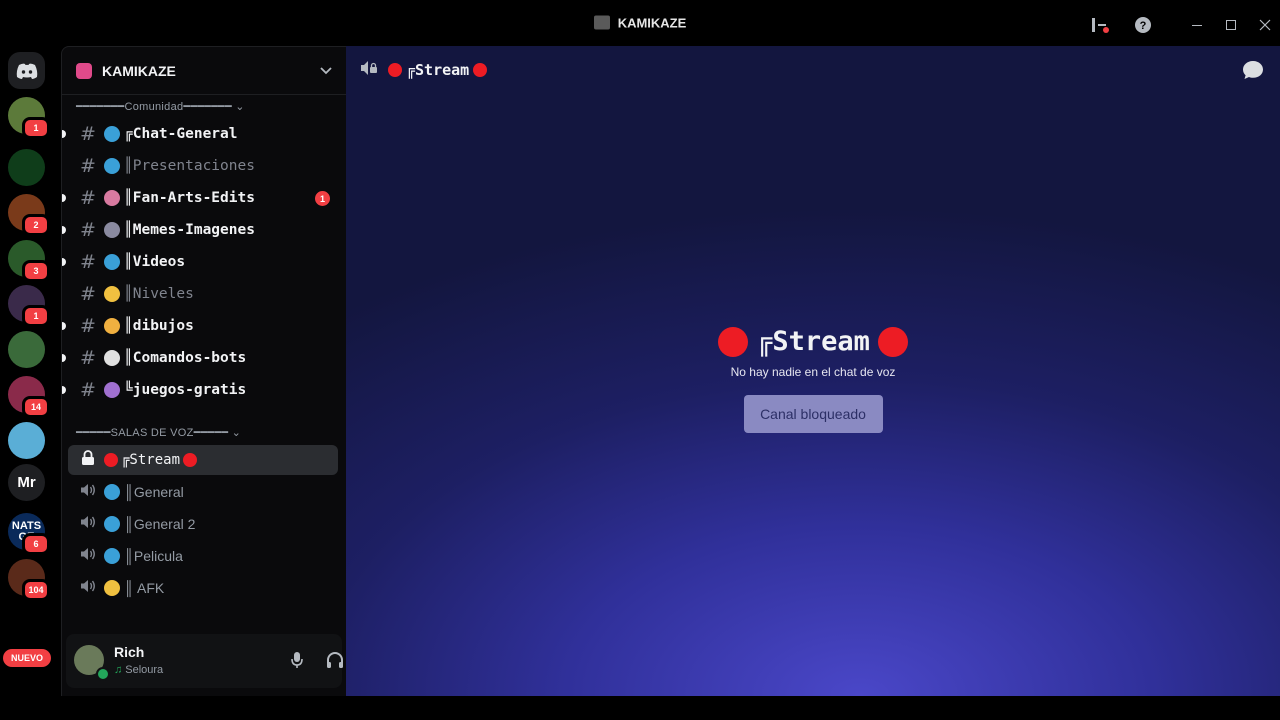 Image resolution: width=1280 pixels, height=720 pixels. What do you see at coordinates (36, 271) in the screenshot?
I see `mention-badge: 3` at bounding box center [36, 271].